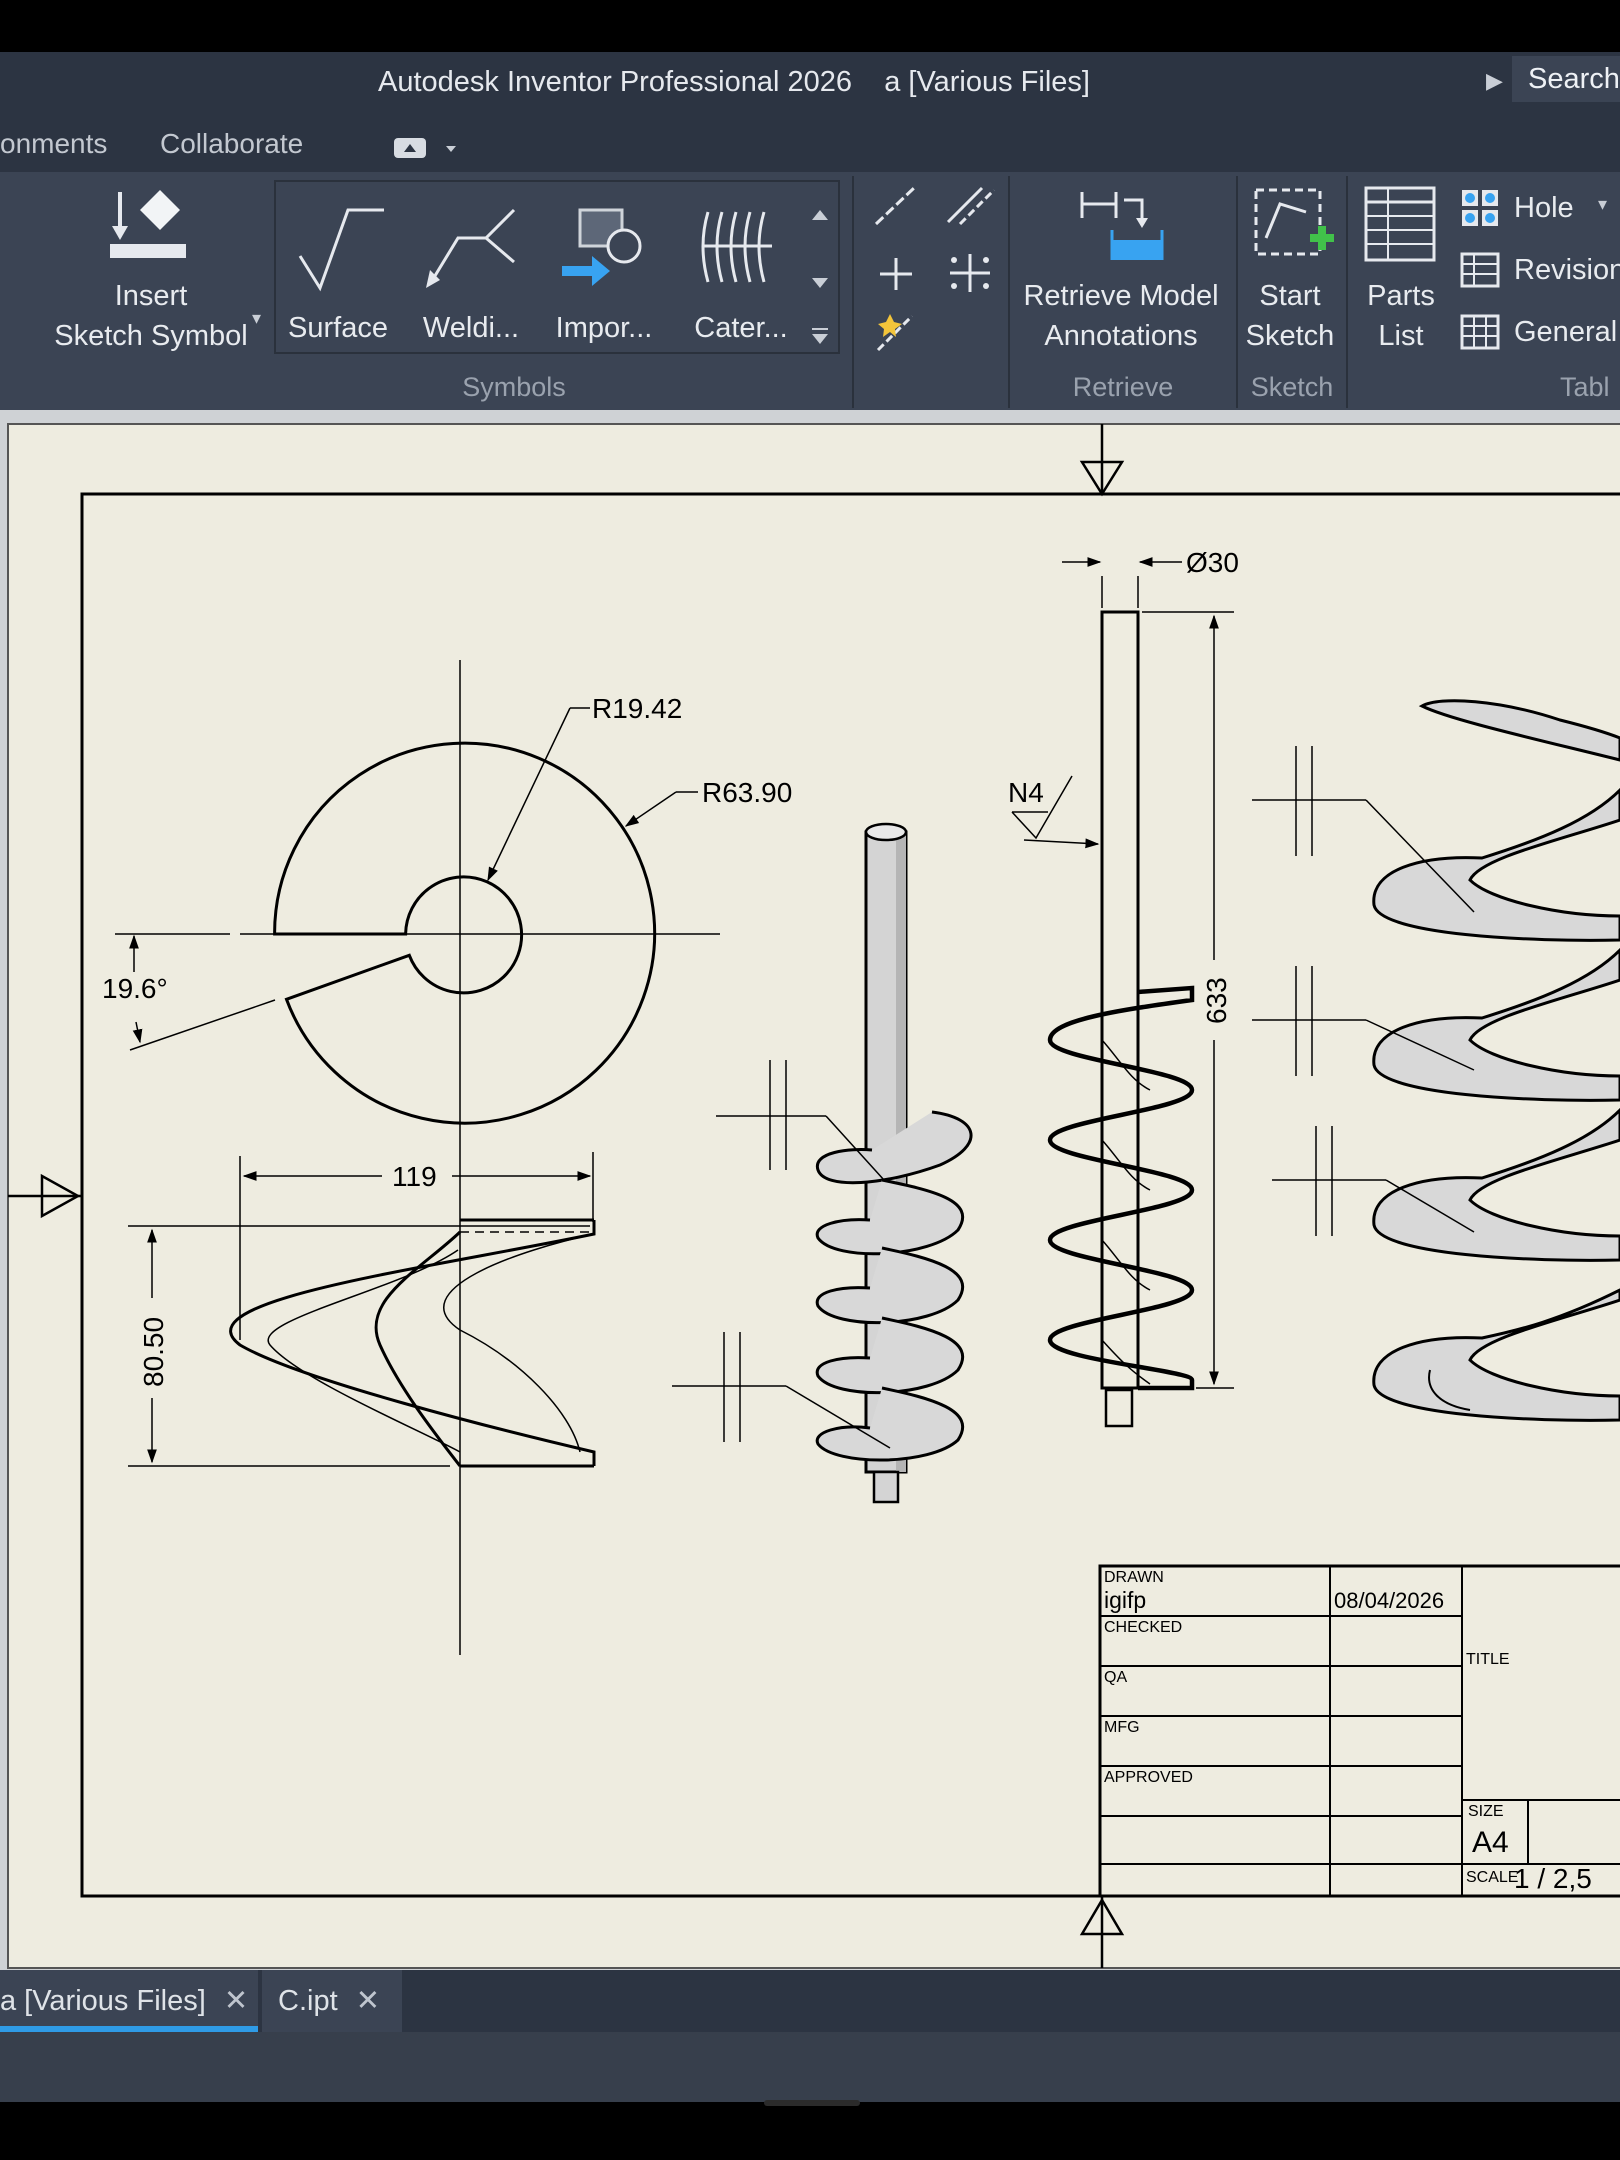 This screenshot has height=2160, width=1620. What do you see at coordinates (103, 2001) in the screenshot?
I see `document-tab-label: a [Various Files]` at bounding box center [103, 2001].